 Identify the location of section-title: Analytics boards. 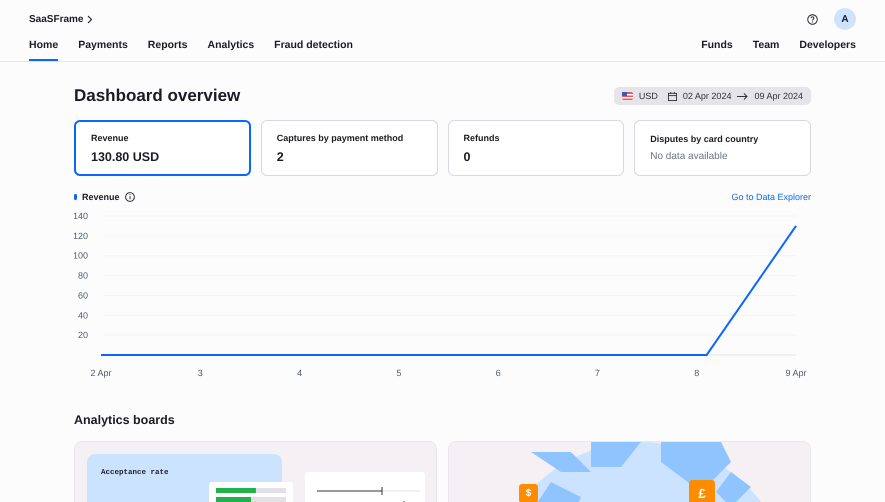
(125, 420).